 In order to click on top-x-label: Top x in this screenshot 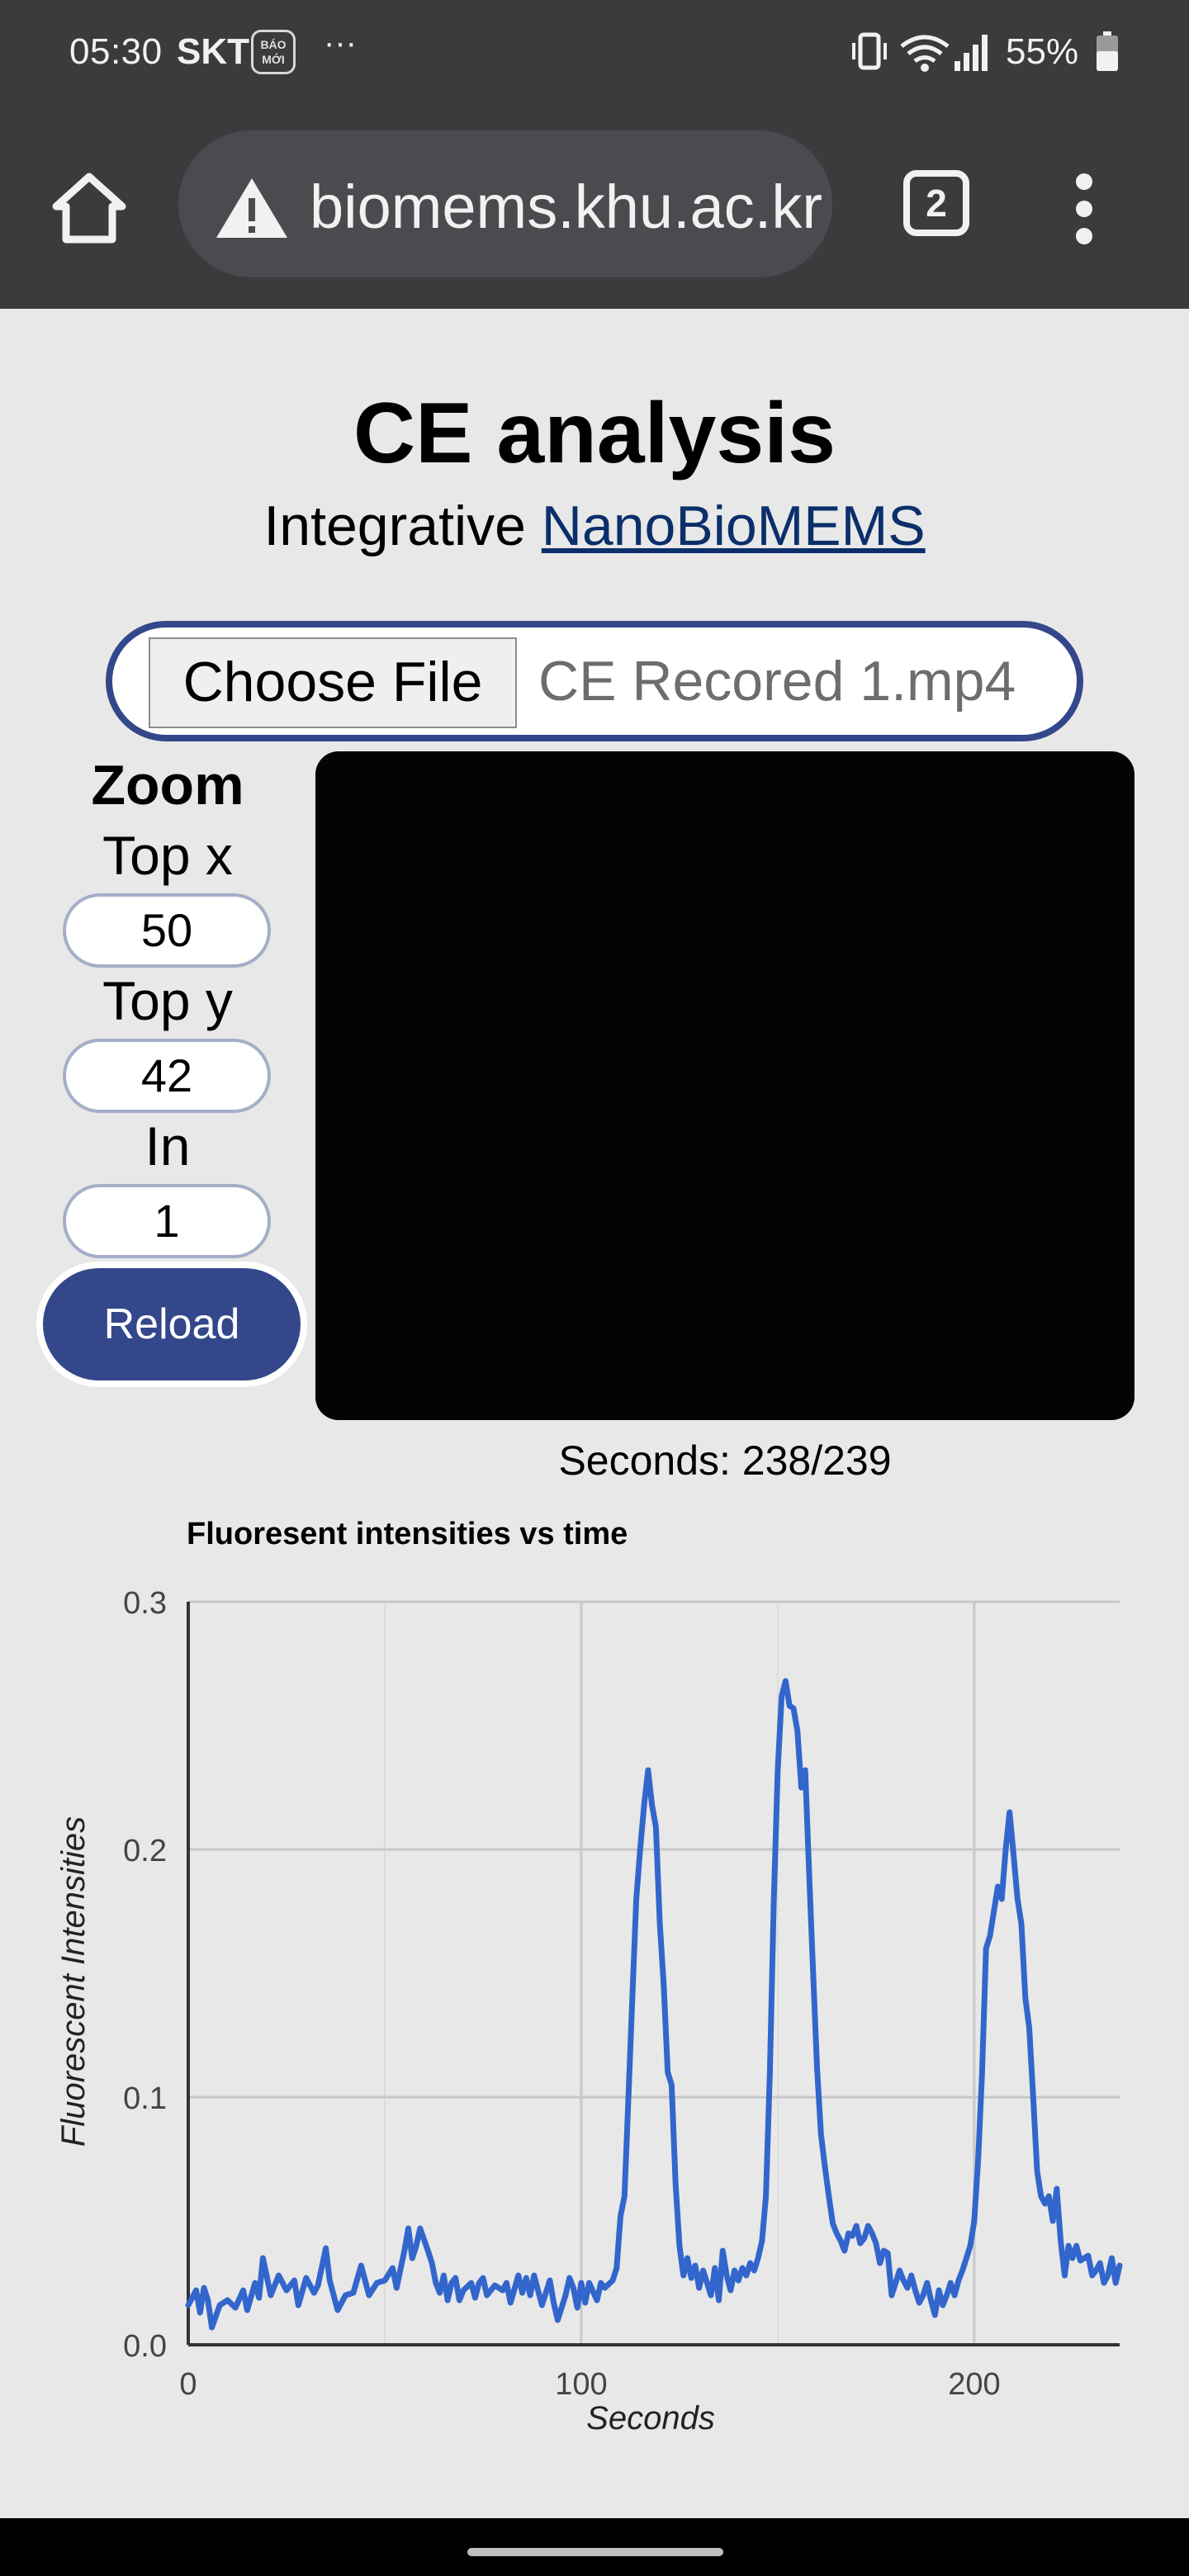, I will do `click(167, 855)`.